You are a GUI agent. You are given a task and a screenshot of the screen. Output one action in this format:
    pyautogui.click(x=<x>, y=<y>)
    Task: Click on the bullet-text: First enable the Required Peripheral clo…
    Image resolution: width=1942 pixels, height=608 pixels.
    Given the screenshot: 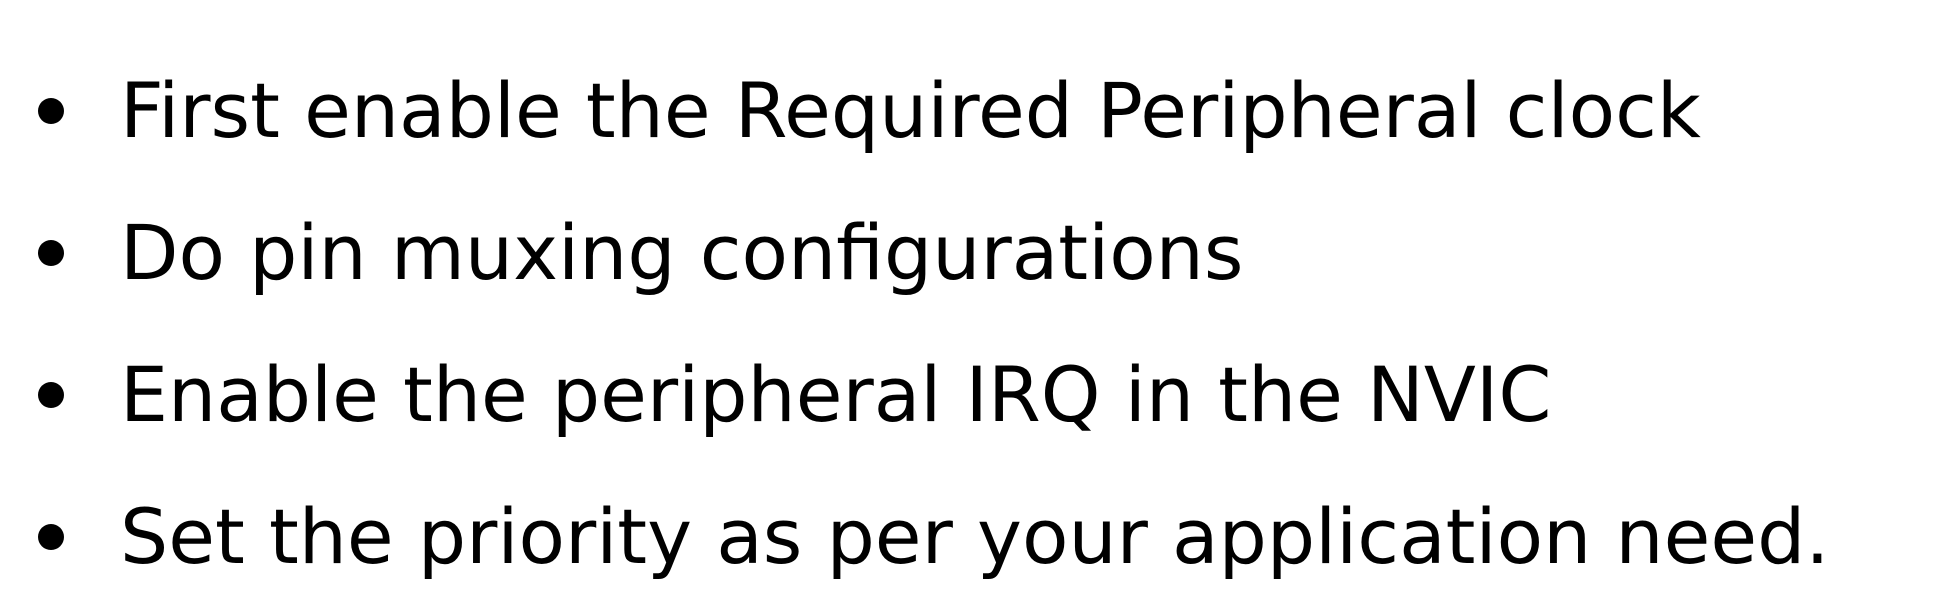 What is the action you would take?
    pyautogui.click(x=910, y=110)
    